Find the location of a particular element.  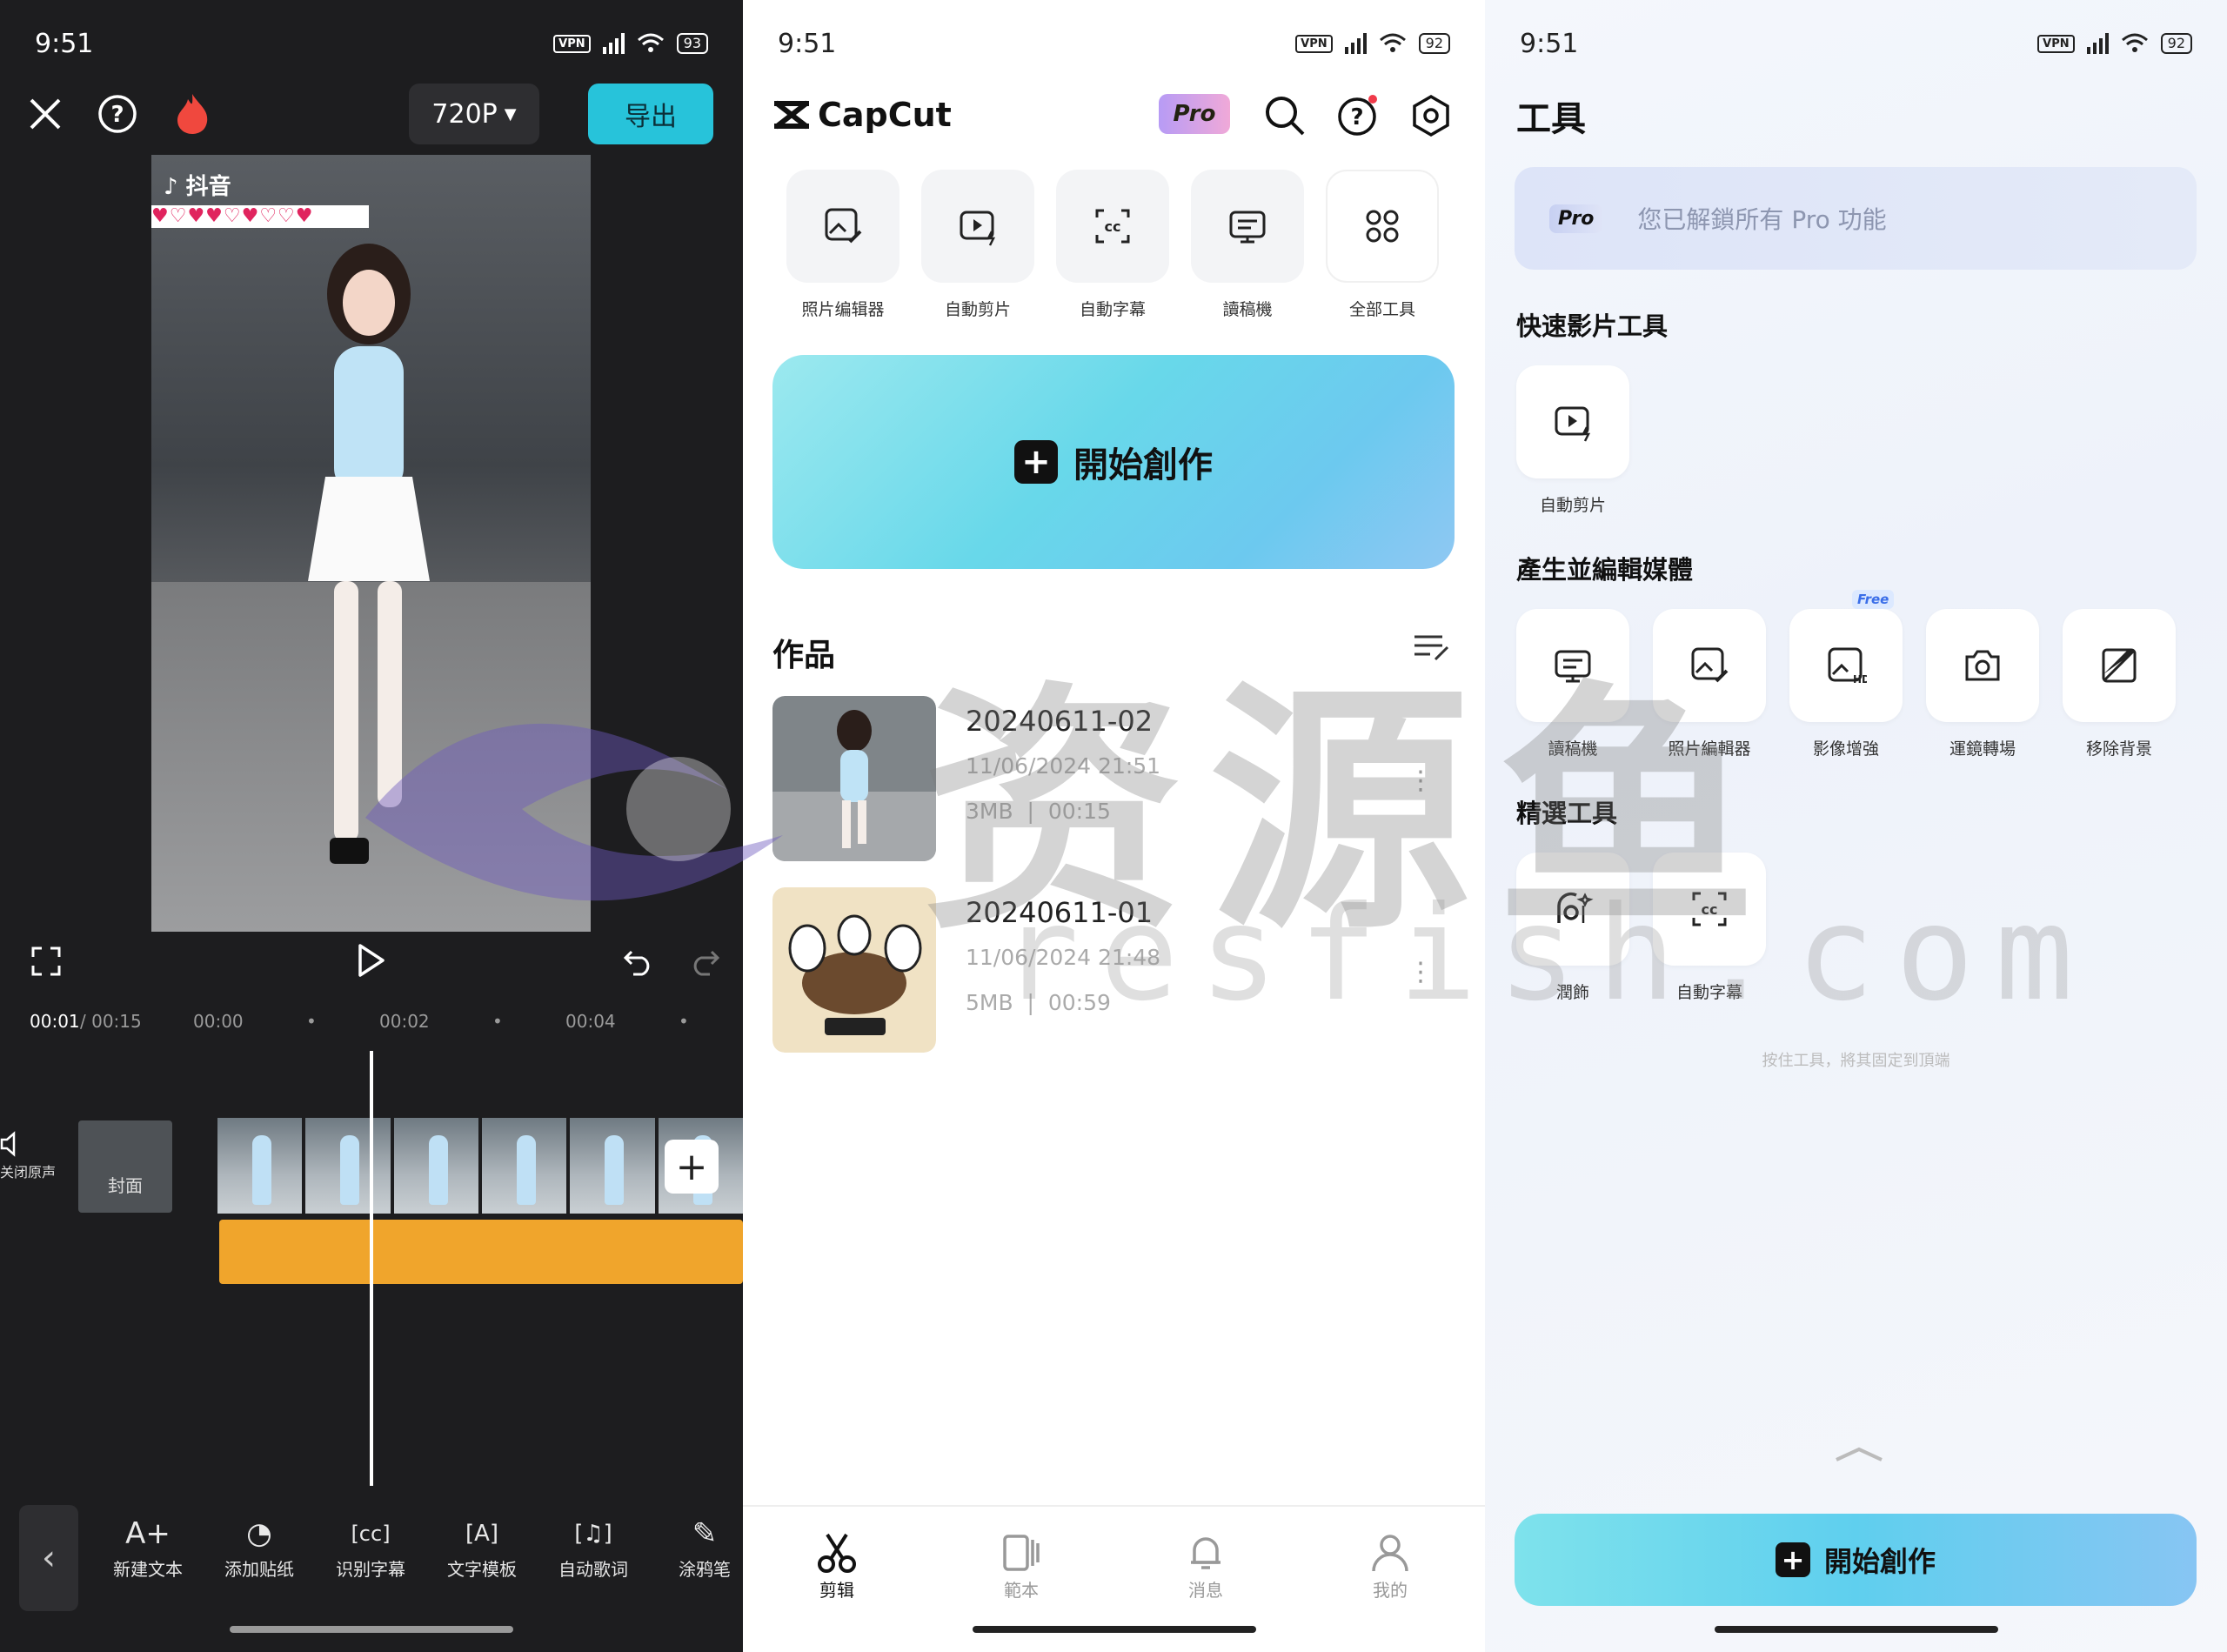

watermark-app-label: ♪ 抖音 is located at coordinates (197, 187).